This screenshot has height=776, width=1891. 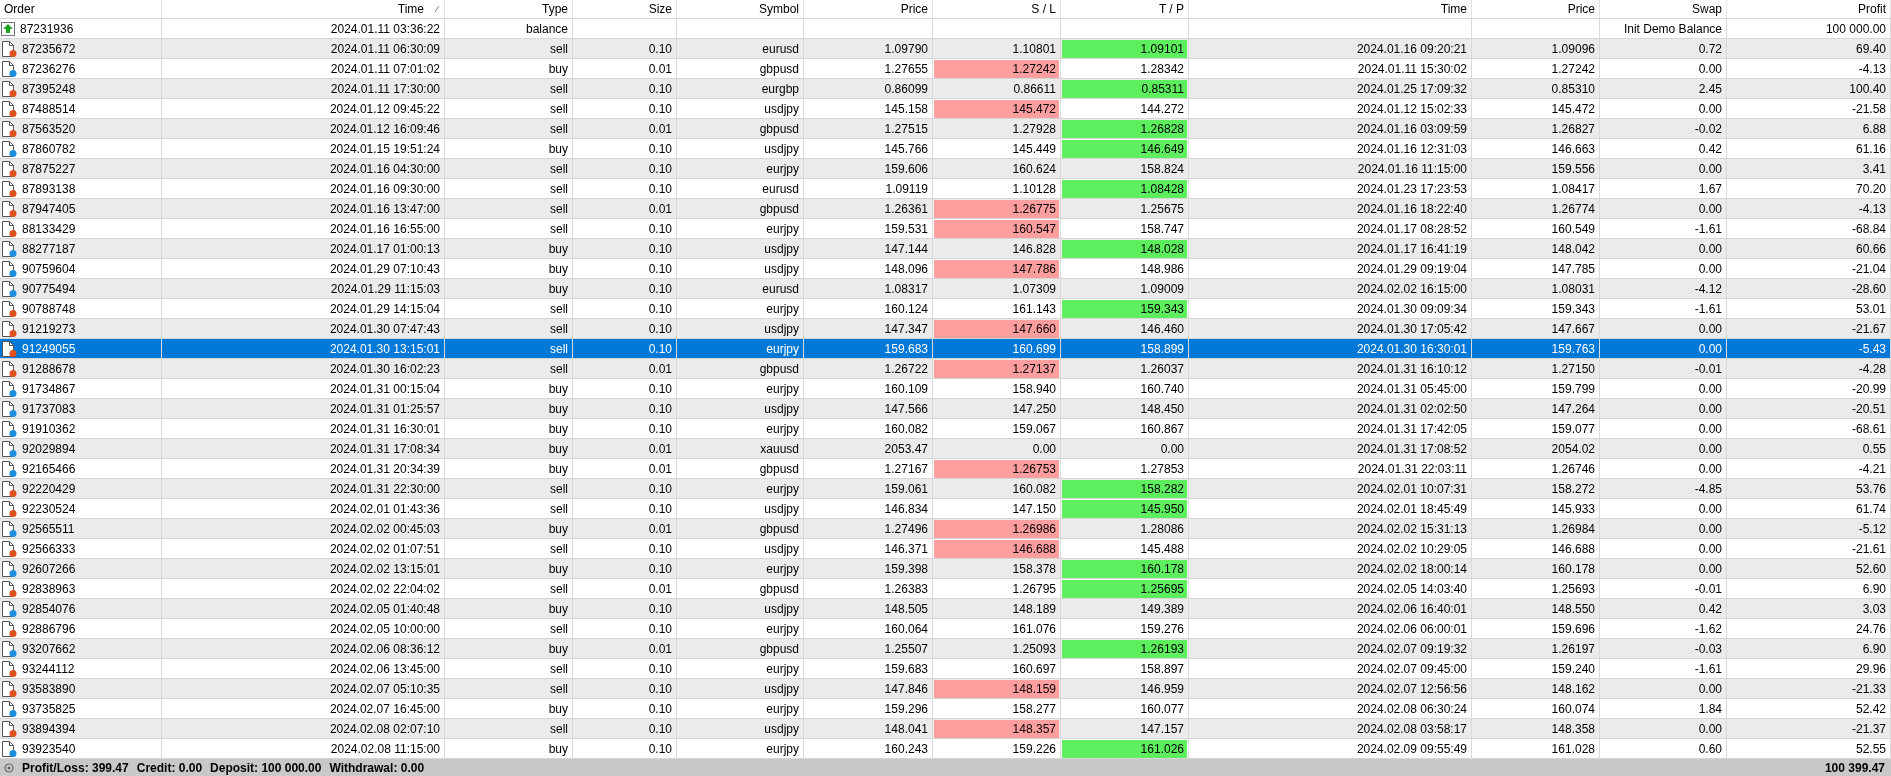 I want to click on stop-loss: 1.26795, so click(x=1034, y=589).